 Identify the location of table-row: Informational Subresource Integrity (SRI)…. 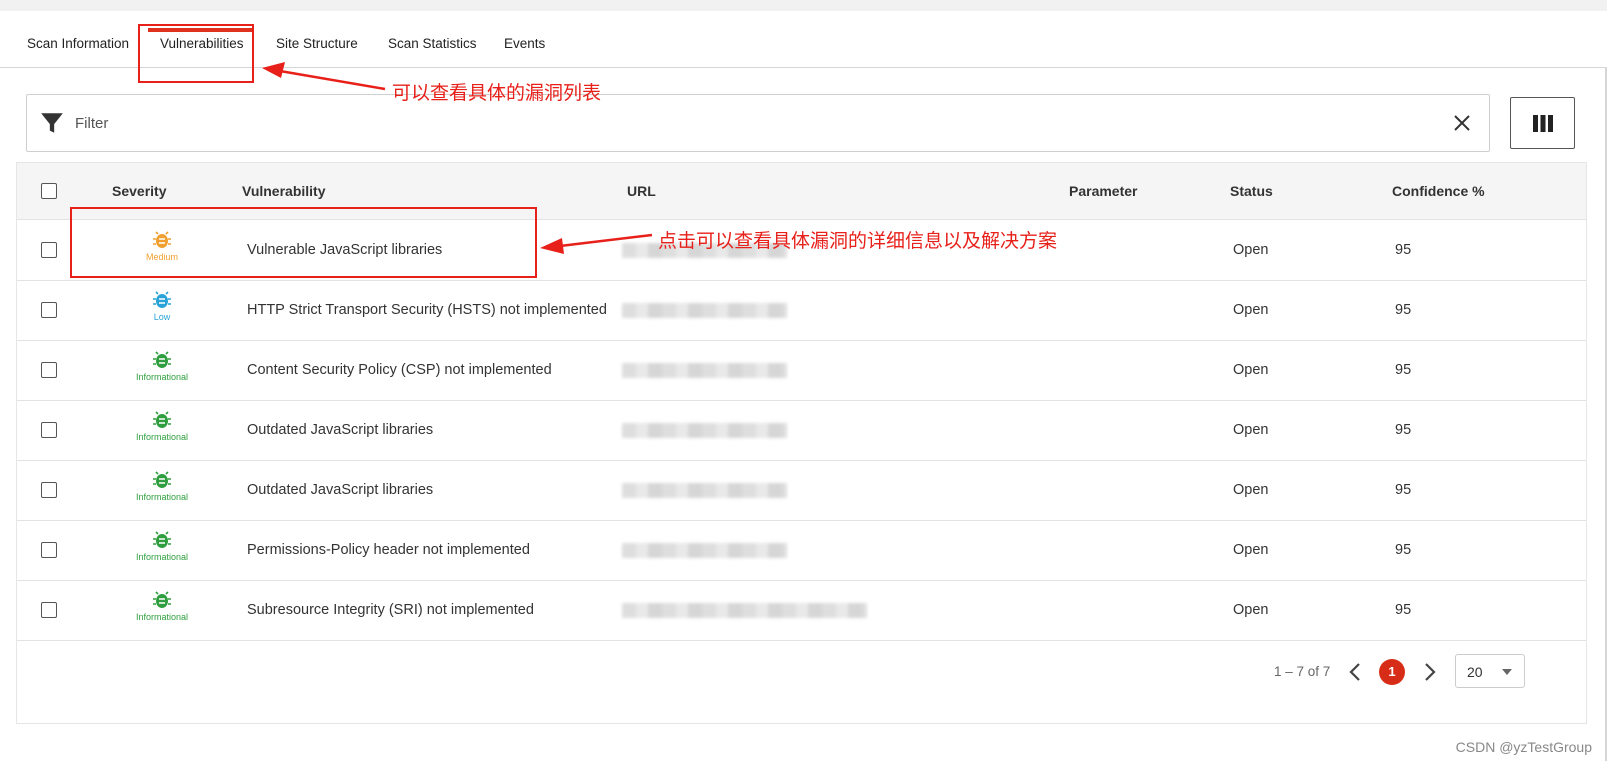
(801, 610).